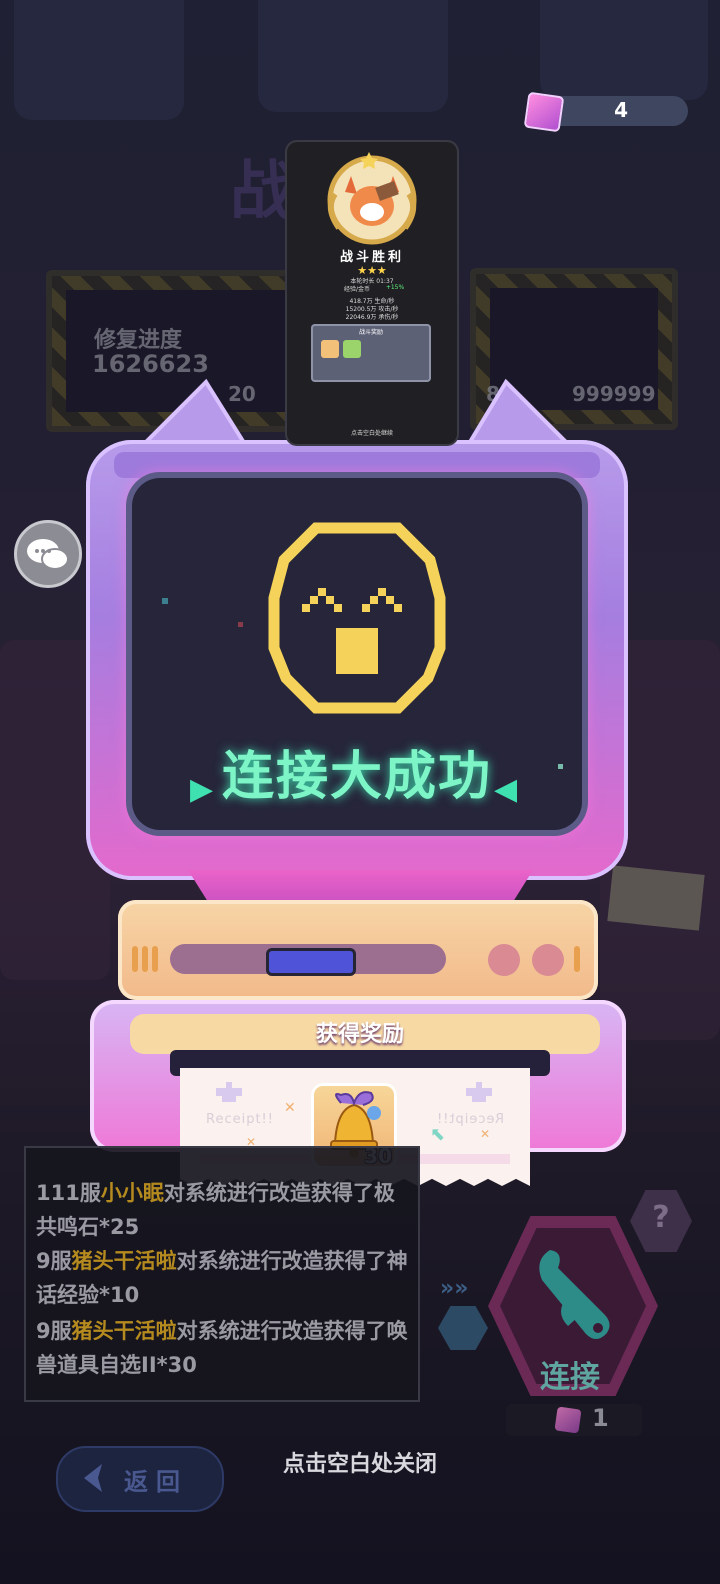  I want to click on battle-result-title: 战斗胜利, so click(371, 257).